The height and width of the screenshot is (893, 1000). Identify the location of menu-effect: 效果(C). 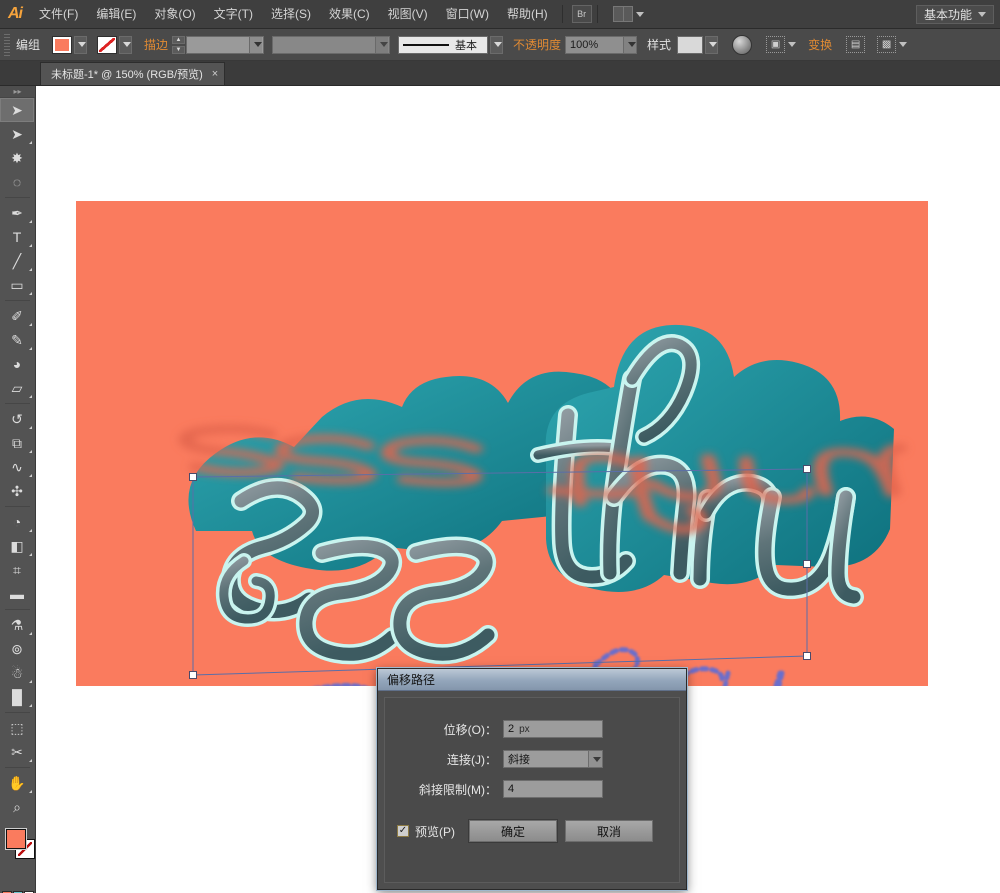
(349, 14).